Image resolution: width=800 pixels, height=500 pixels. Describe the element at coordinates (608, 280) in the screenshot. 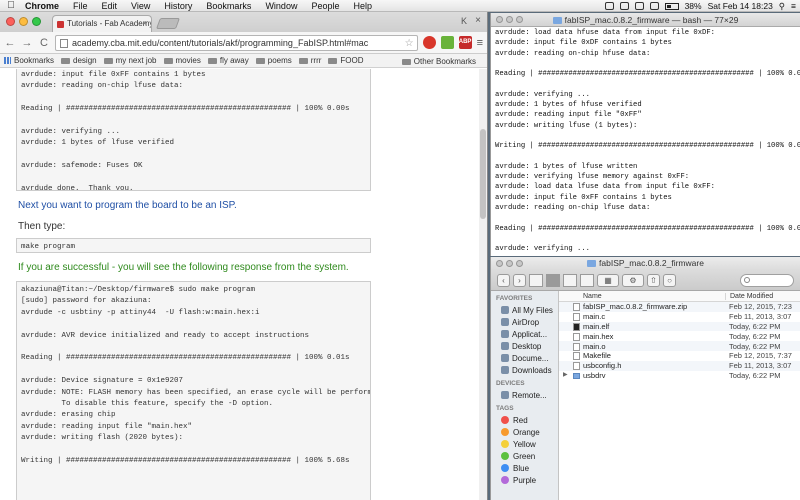

I see `arrange-button: ▦` at that location.